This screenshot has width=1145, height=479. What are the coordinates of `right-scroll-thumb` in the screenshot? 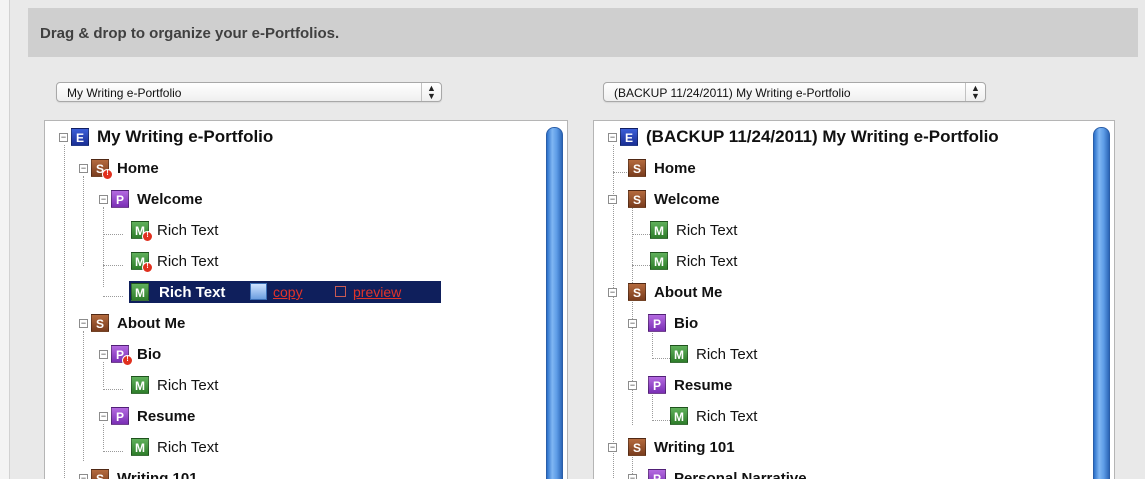 It's located at (1101, 303).